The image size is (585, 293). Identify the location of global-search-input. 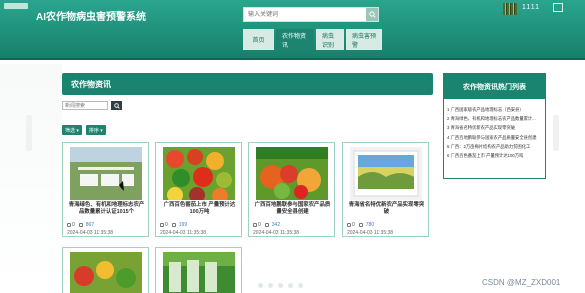
(305, 14).